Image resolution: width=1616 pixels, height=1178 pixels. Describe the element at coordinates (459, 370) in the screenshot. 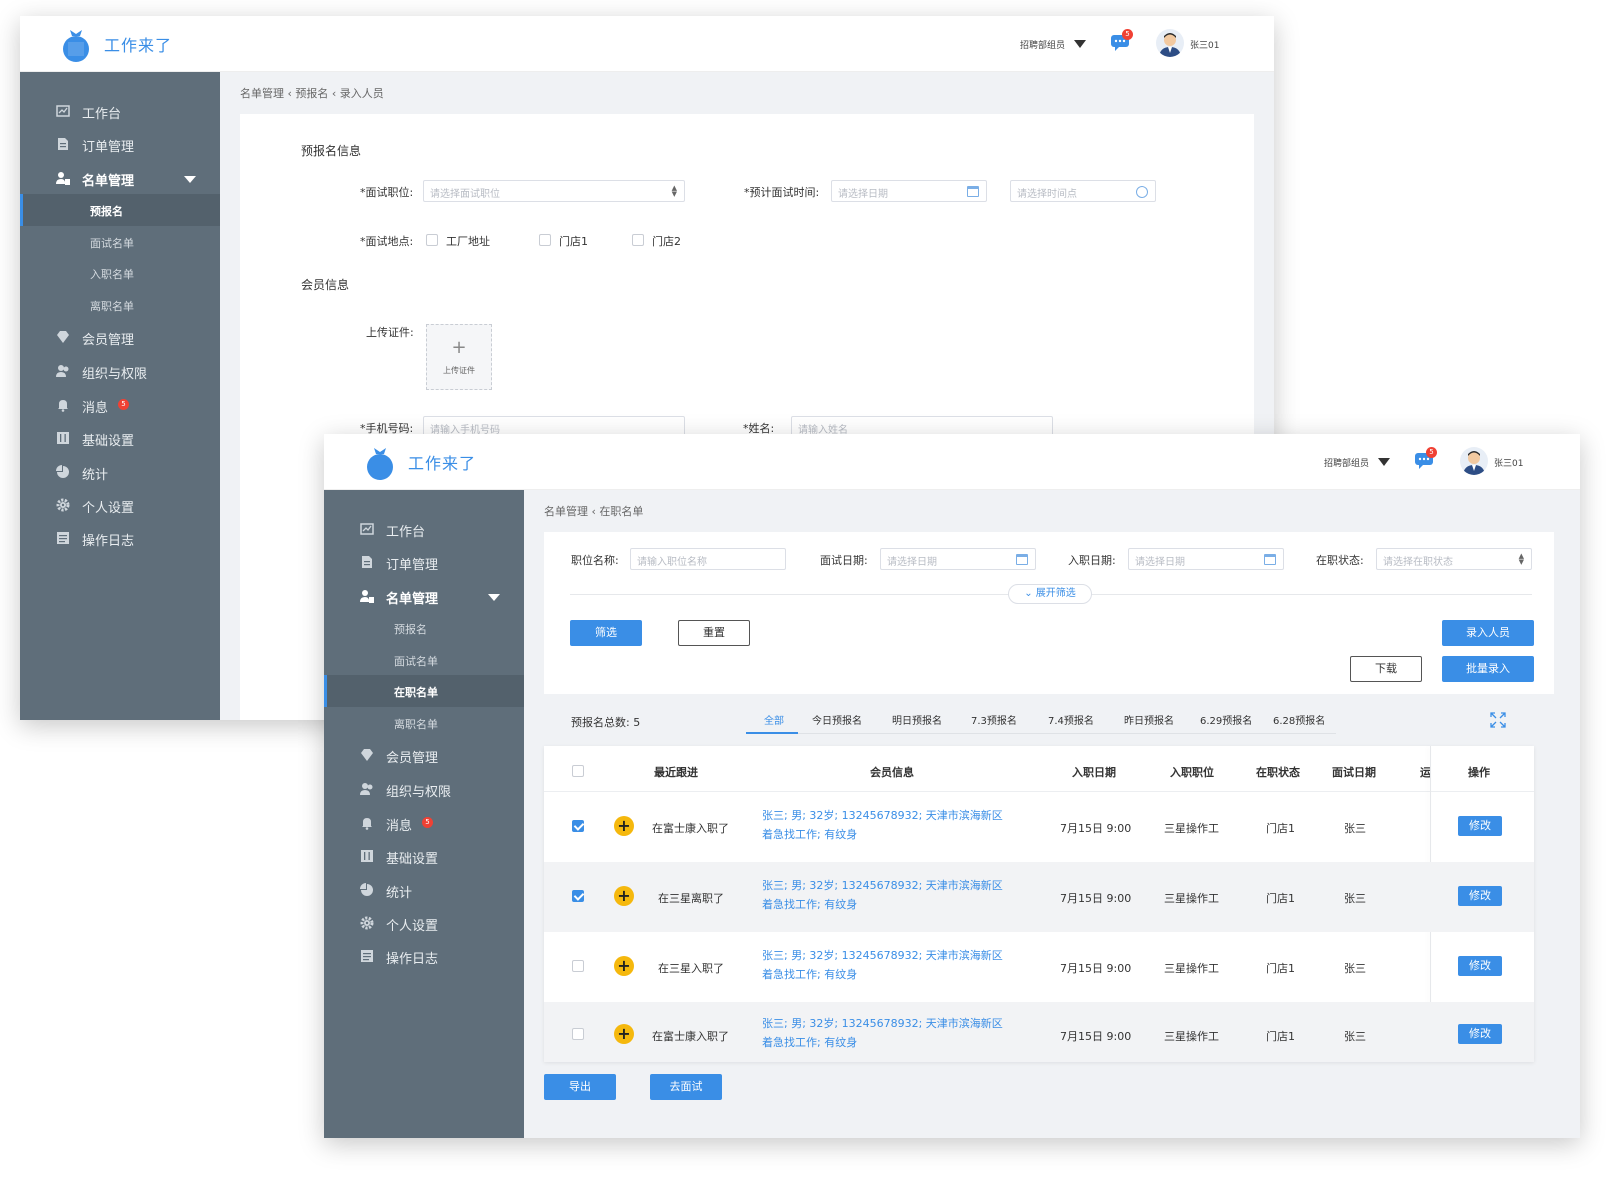

I see `upload-text: 上传证件` at that location.